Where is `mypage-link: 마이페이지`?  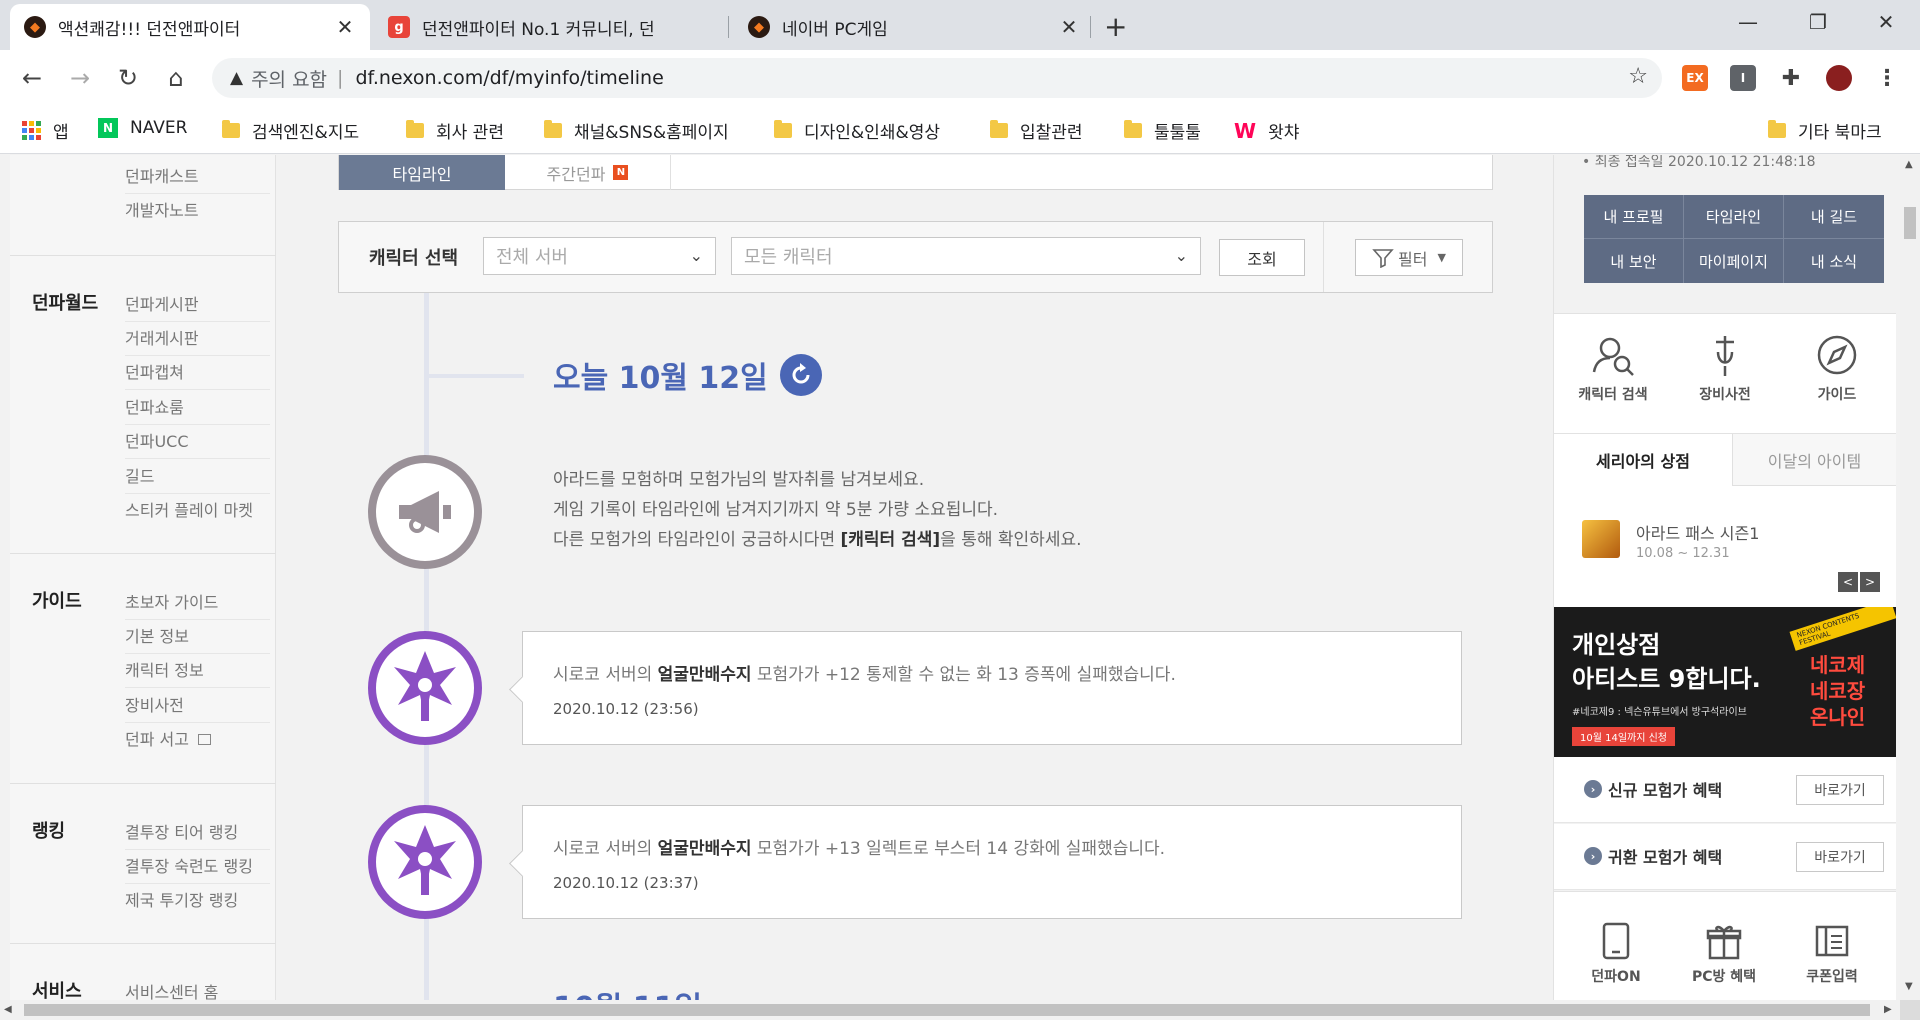 mypage-link: 마이페이지 is located at coordinates (1734, 261).